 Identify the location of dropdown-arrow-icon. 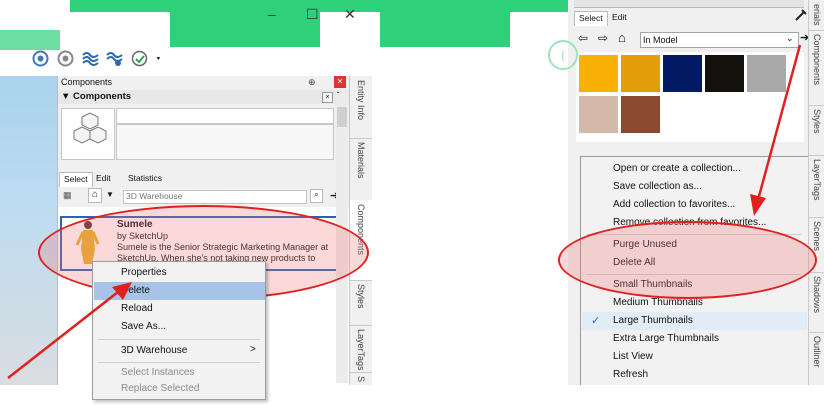
(160, 58).